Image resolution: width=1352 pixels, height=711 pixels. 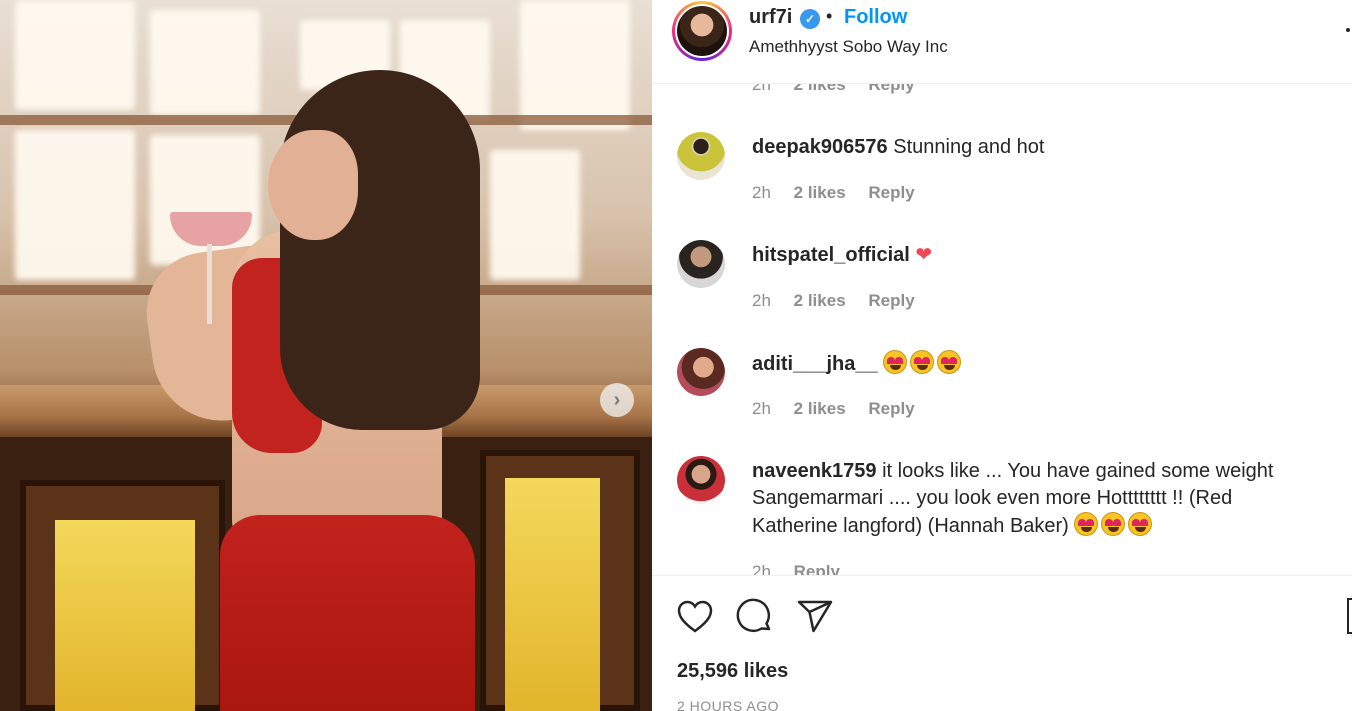 What do you see at coordinates (755, 617) in the screenshot?
I see `comment-icon` at bounding box center [755, 617].